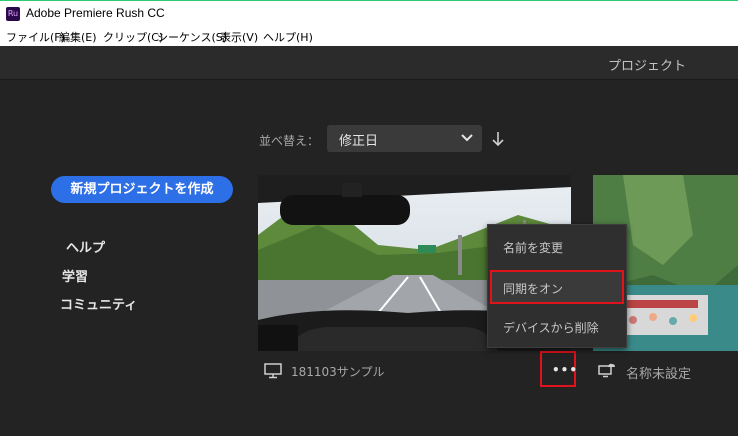 This screenshot has height=436, width=738. Describe the element at coordinates (95, 13) in the screenshot. I see `window-title: Adobe Premiere Rush CC` at that location.